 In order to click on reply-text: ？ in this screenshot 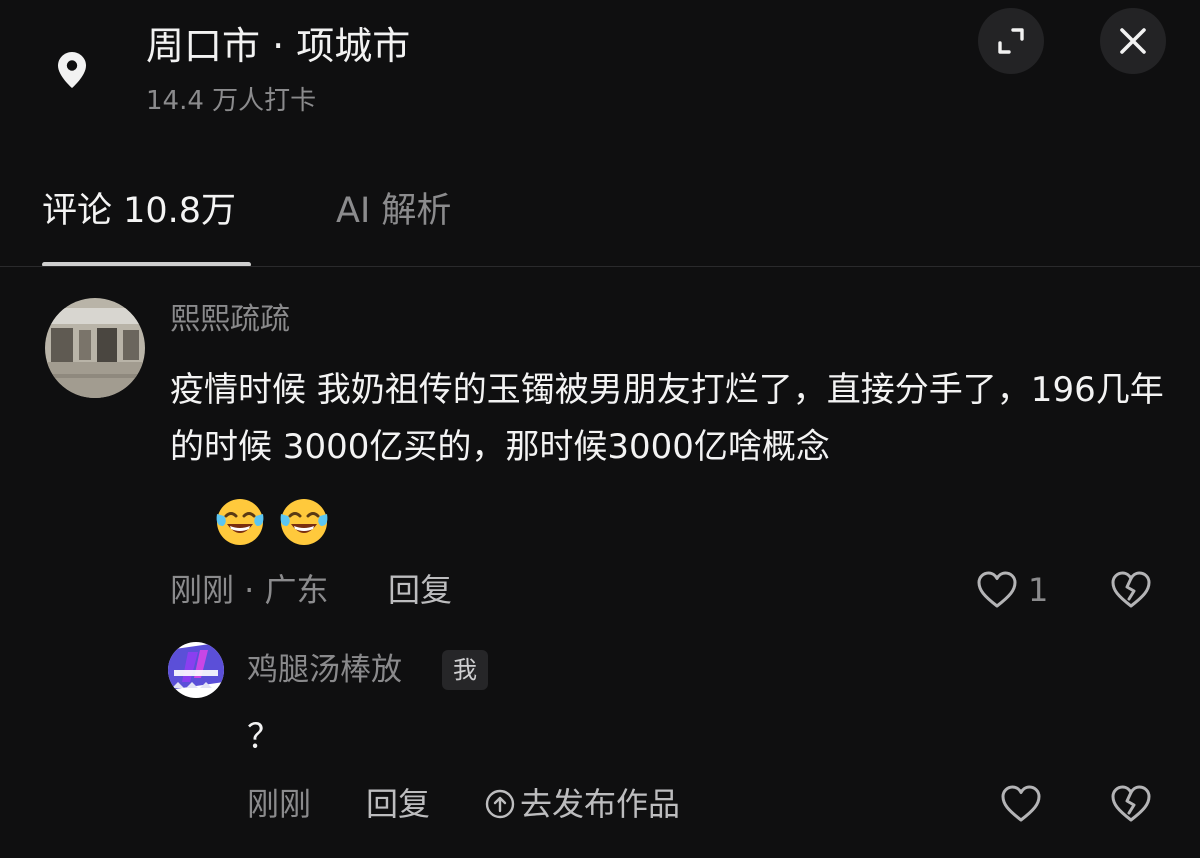, I will do `click(264, 737)`.